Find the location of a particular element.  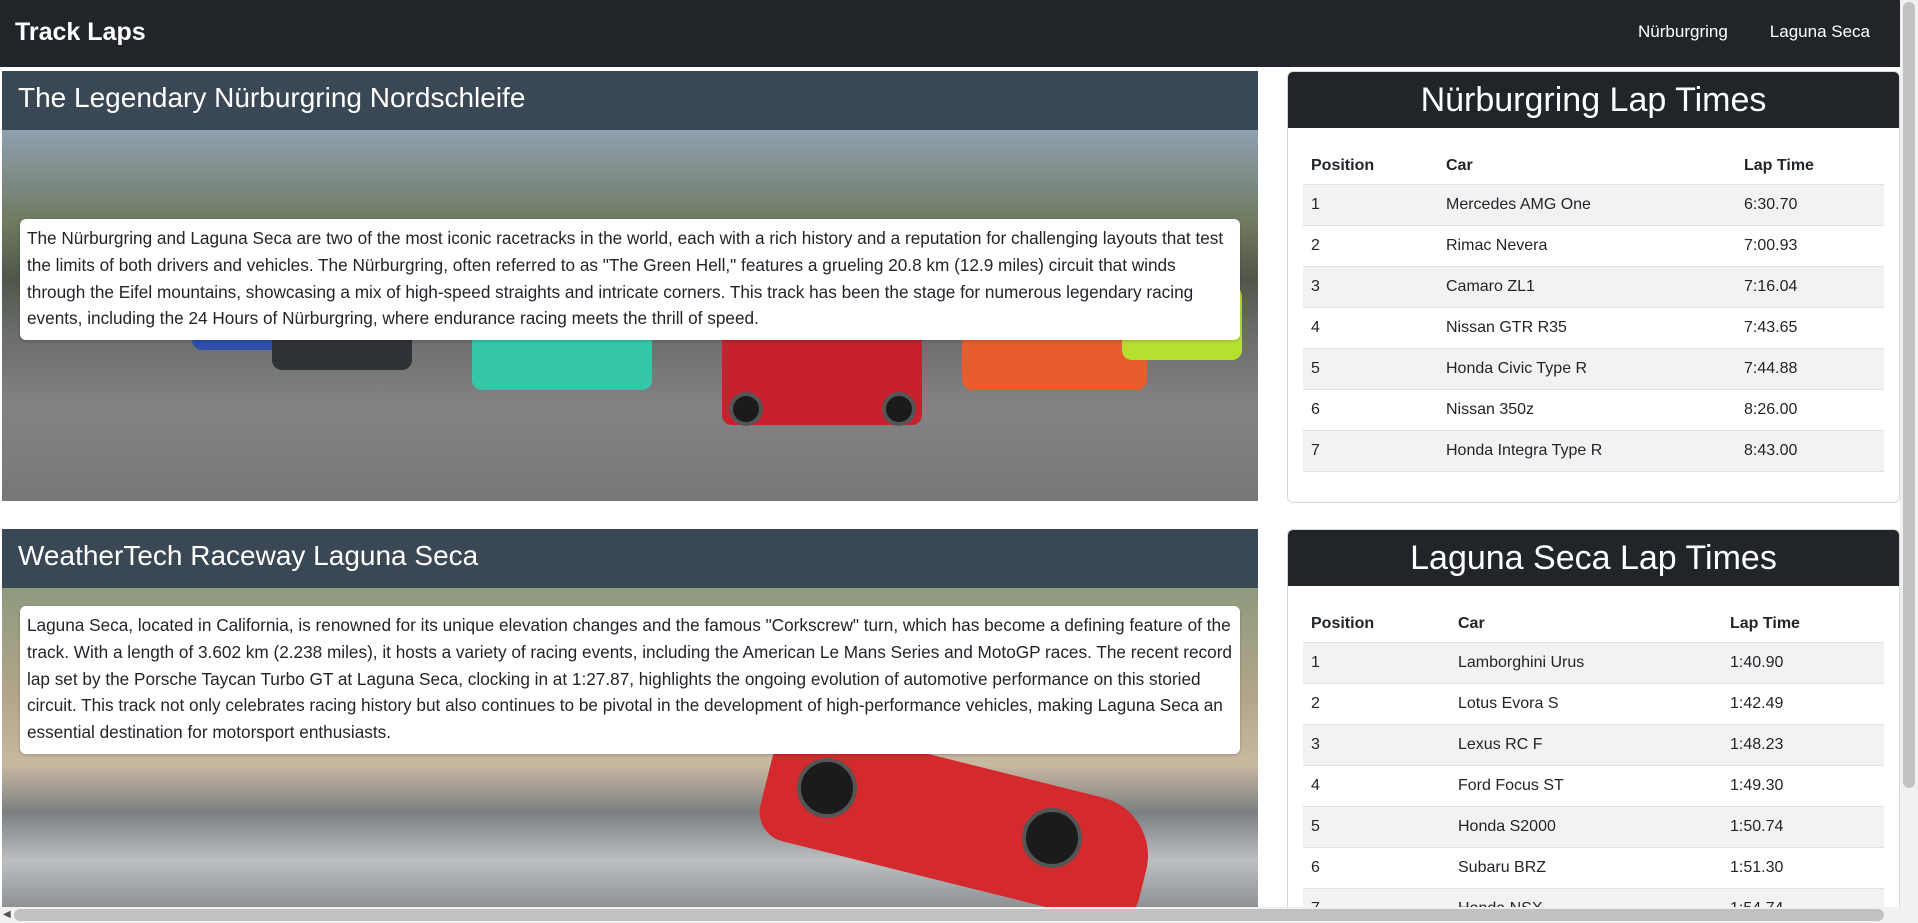

table-row: 7 Honda Integra Type R 8:43.00 is located at coordinates (1593, 450).